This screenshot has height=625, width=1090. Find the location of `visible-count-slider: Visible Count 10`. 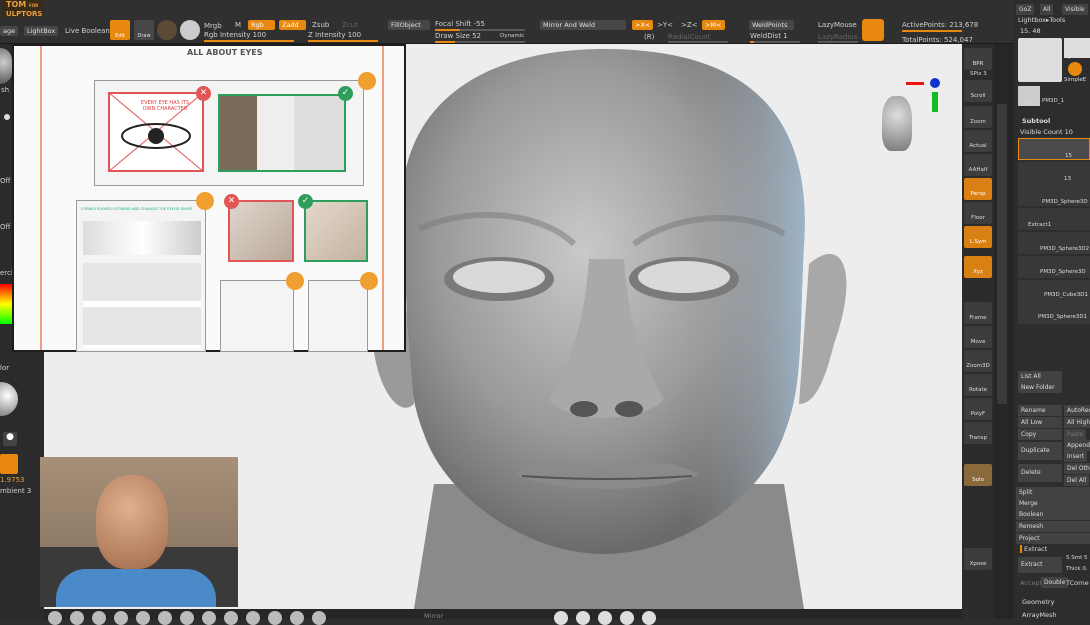

visible-count-slider: Visible Count 10 is located at coordinates (1046, 132).